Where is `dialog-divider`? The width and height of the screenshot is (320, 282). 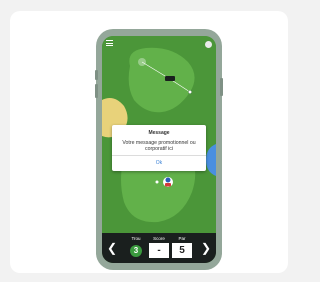 dialog-divider is located at coordinates (159, 155).